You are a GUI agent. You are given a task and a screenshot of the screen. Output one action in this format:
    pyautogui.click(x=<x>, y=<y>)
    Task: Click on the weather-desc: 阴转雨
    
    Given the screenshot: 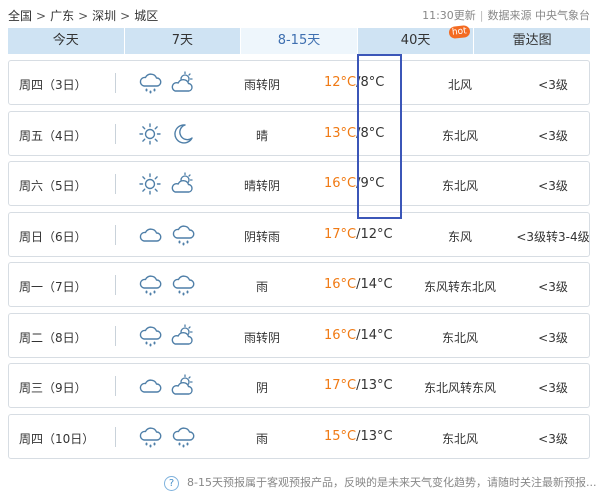 What is the action you would take?
    pyautogui.click(x=261, y=236)
    